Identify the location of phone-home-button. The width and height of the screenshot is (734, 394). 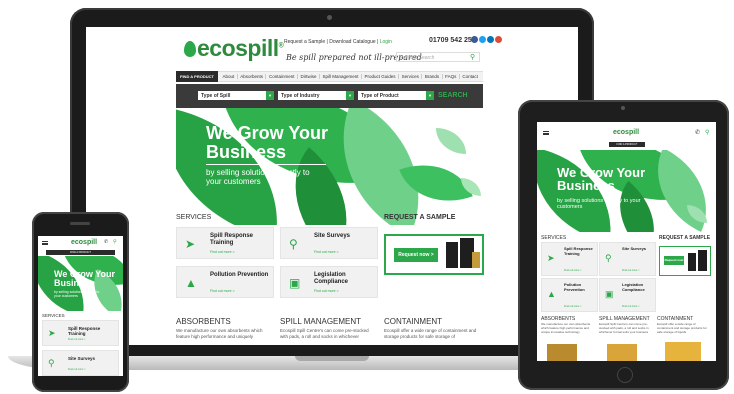
(78, 384).